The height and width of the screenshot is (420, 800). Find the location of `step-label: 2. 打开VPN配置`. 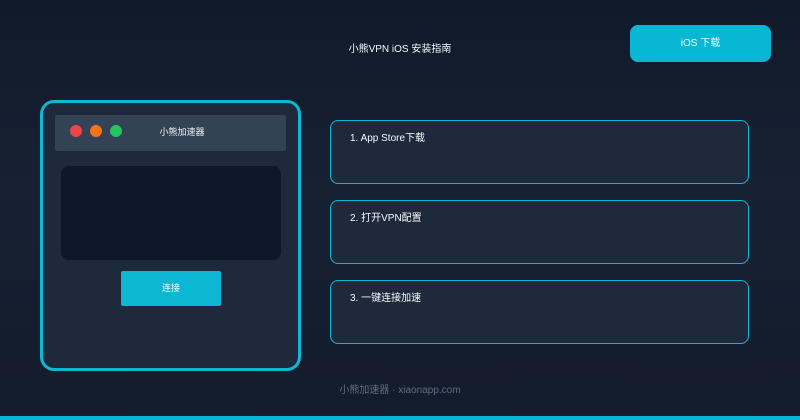

step-label: 2. 打开VPN配置 is located at coordinates (386, 218).